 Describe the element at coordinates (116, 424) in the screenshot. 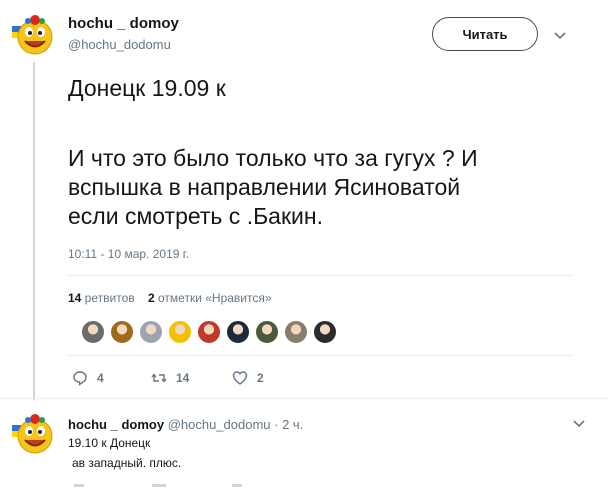

I see `reply-display-name: hochu _ domoy` at that location.